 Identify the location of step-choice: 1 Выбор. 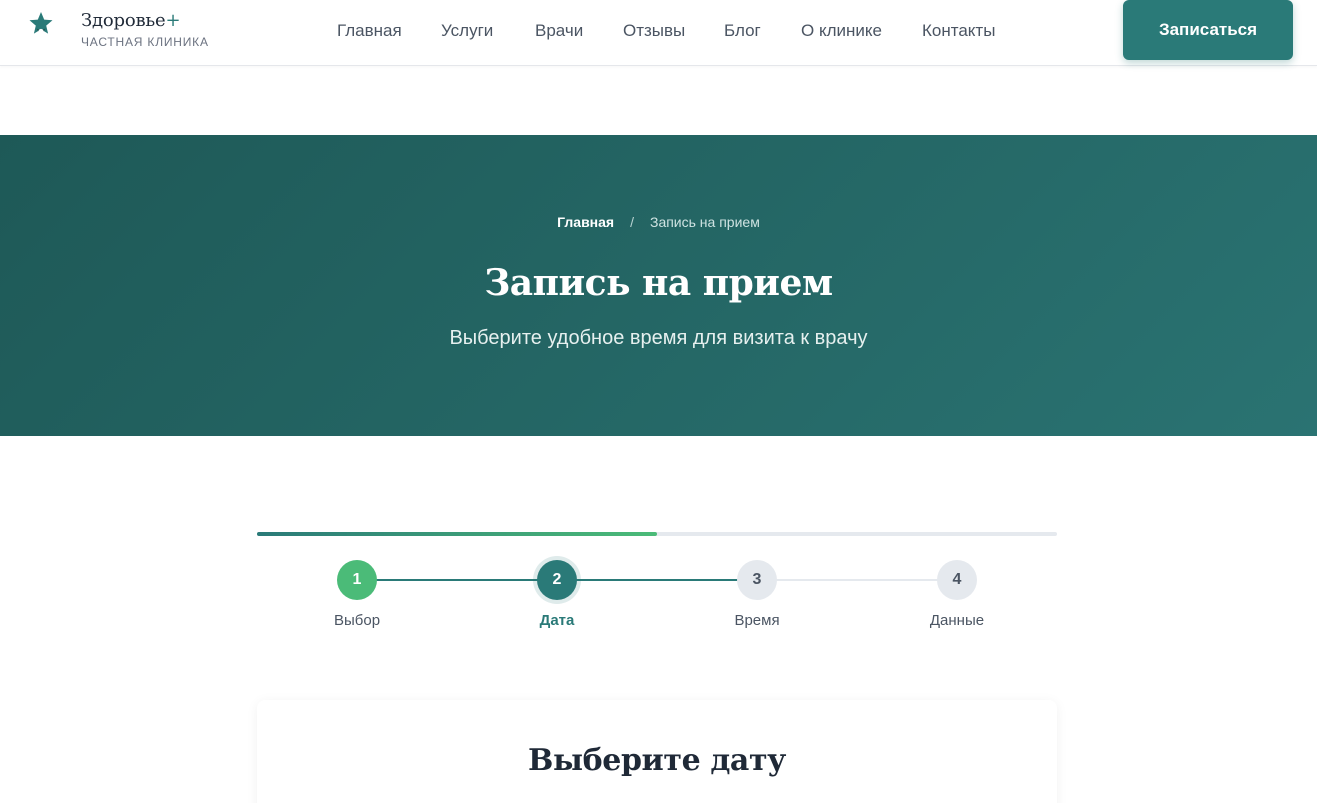
(357, 595).